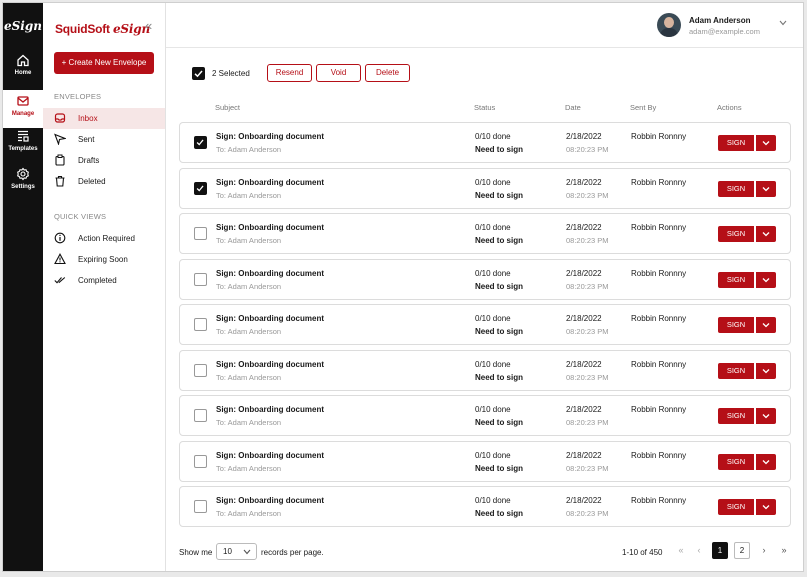 The height and width of the screenshot is (577, 807). What do you see at coordinates (249, 195) in the screenshot?
I see `row-recipient: To: Adam Anderson` at bounding box center [249, 195].